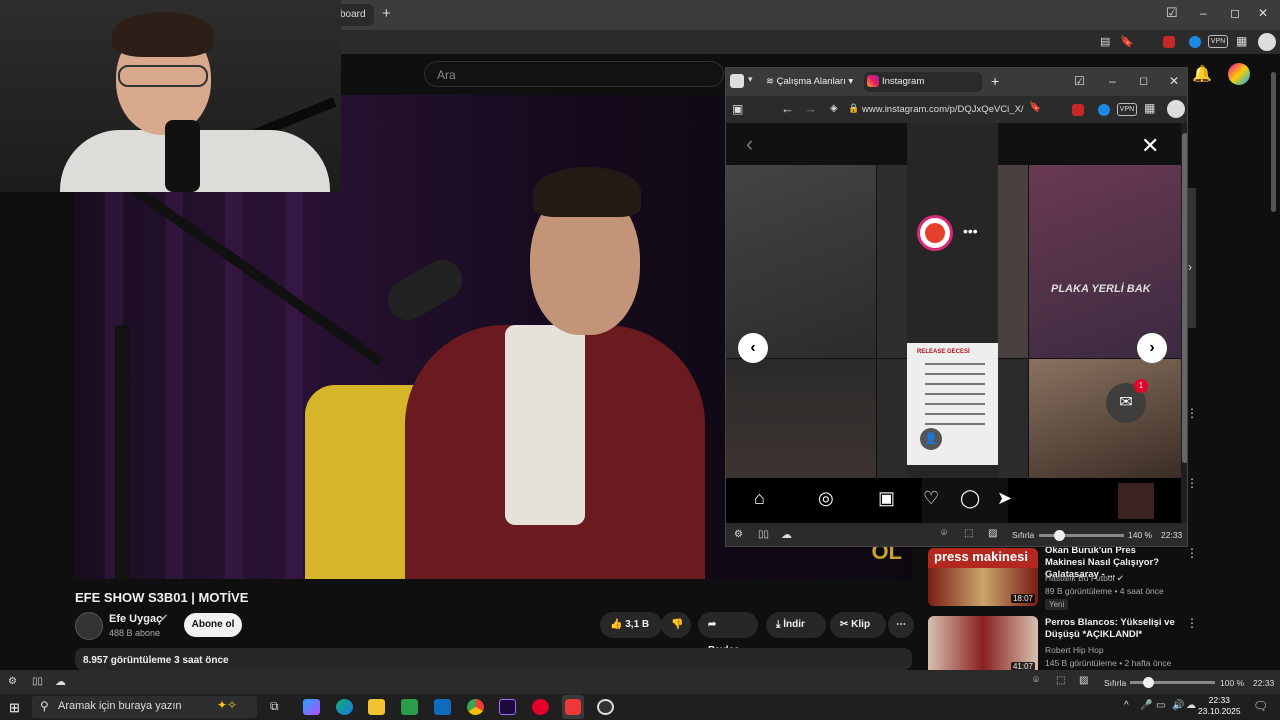 The image size is (1280, 720). Describe the element at coordinates (810, 108) in the screenshot. I see `forward-icon: →` at that location.